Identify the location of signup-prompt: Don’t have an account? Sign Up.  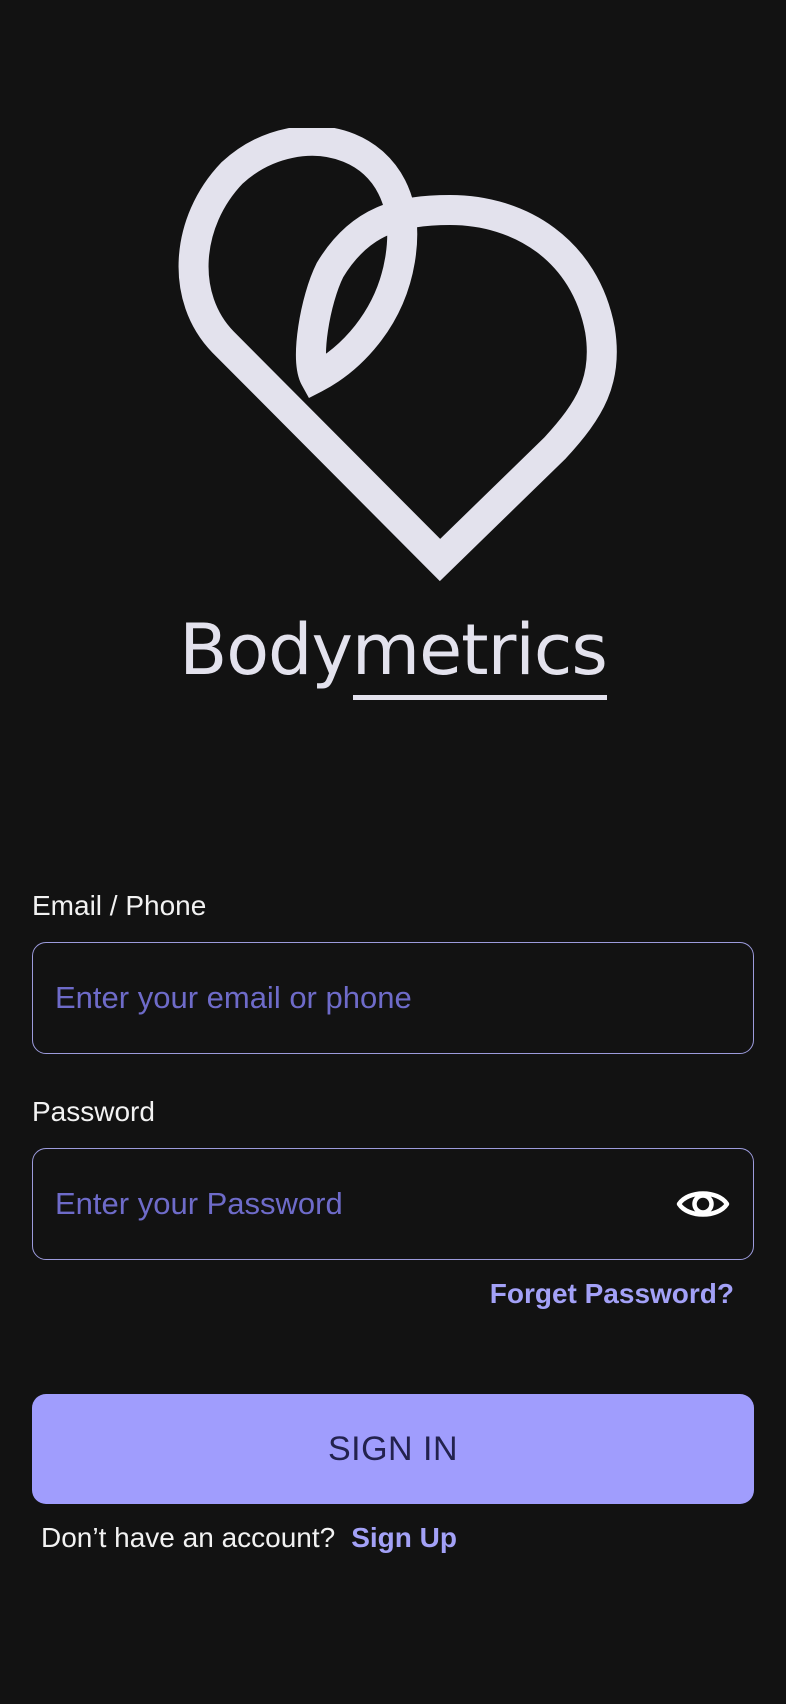
(249, 1538).